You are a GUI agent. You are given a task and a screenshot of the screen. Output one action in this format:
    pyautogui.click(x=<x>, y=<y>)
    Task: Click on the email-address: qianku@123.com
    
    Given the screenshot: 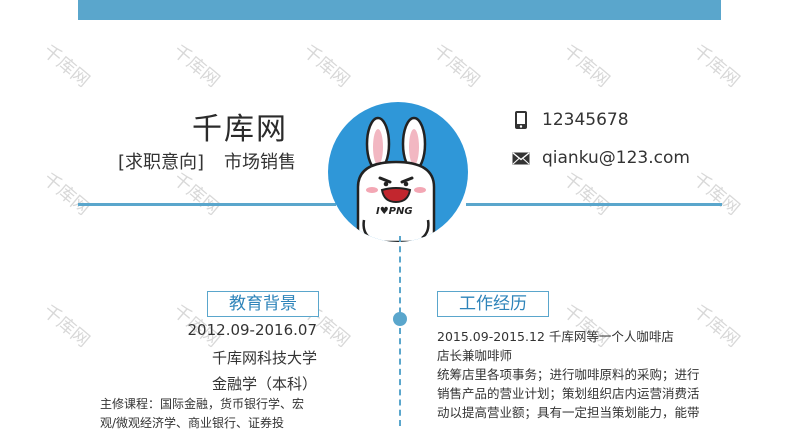 What is the action you would take?
    pyautogui.click(x=616, y=158)
    